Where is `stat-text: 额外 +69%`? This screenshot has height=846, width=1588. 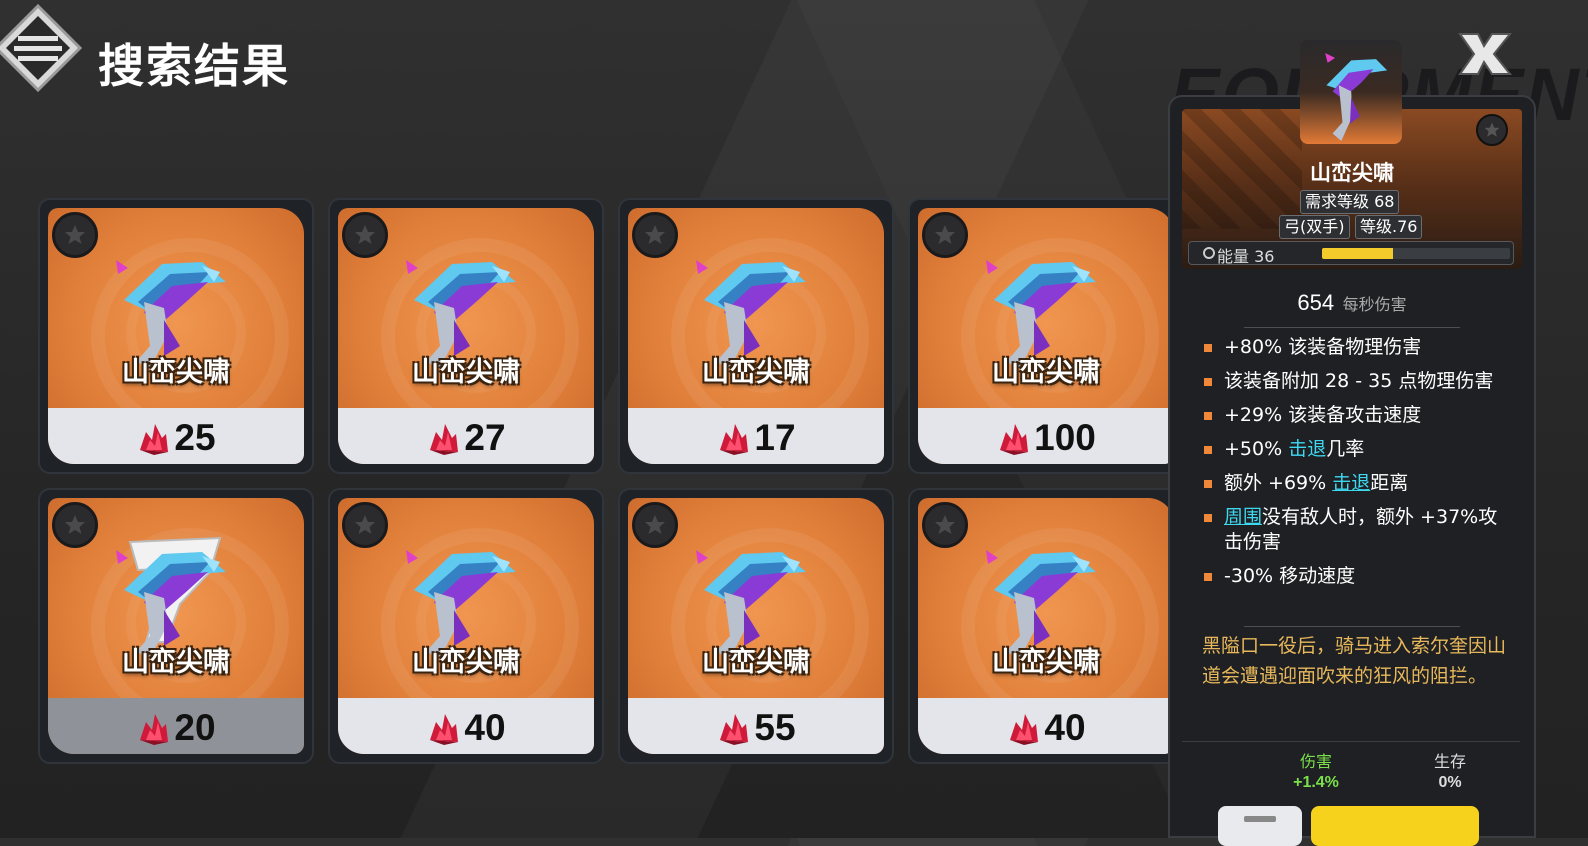
stat-text: 额外 +69% is located at coordinates (1278, 483).